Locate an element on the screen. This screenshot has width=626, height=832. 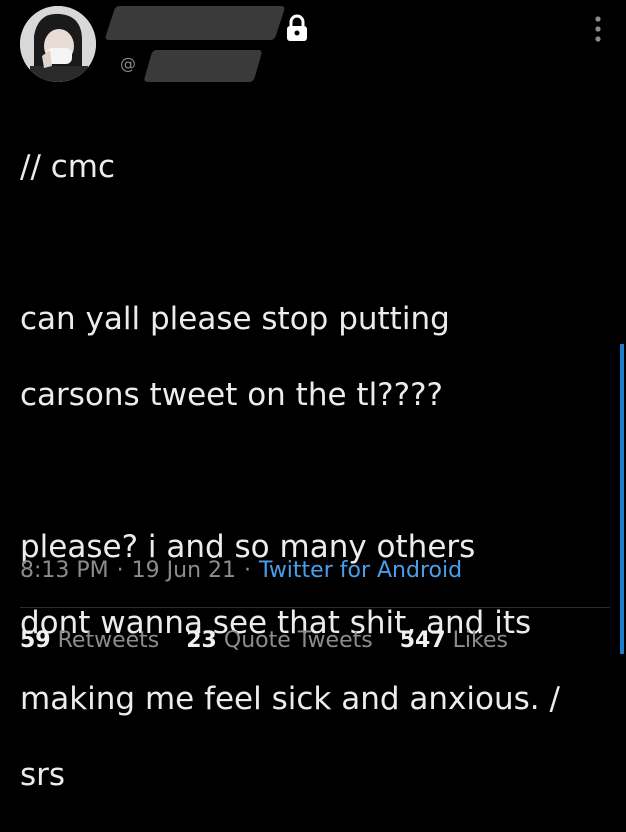
tweet-time: 8:13 PM is located at coordinates (64, 570).